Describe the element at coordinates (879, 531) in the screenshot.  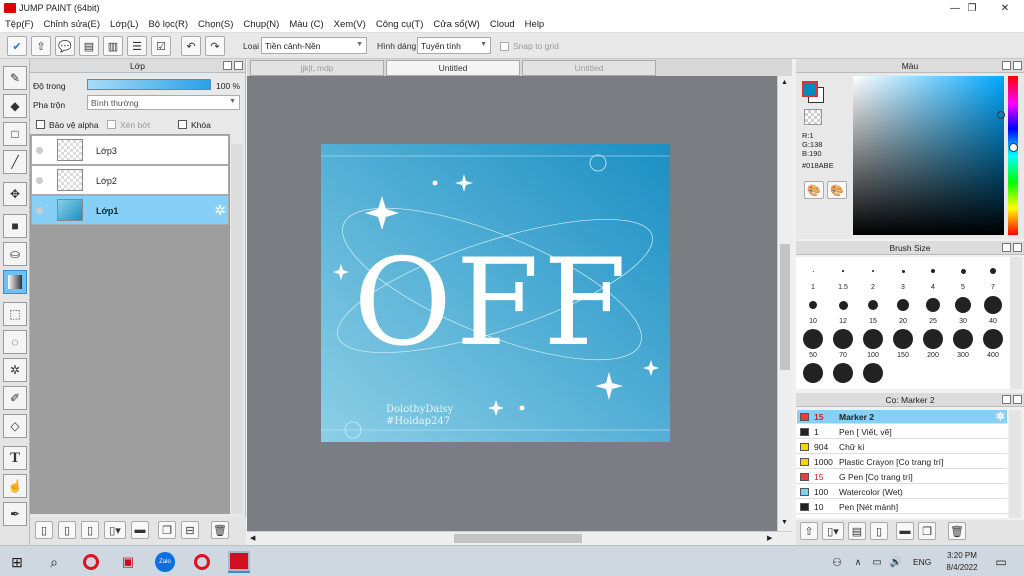
I see `brush-doc-icon: ▯` at that location.